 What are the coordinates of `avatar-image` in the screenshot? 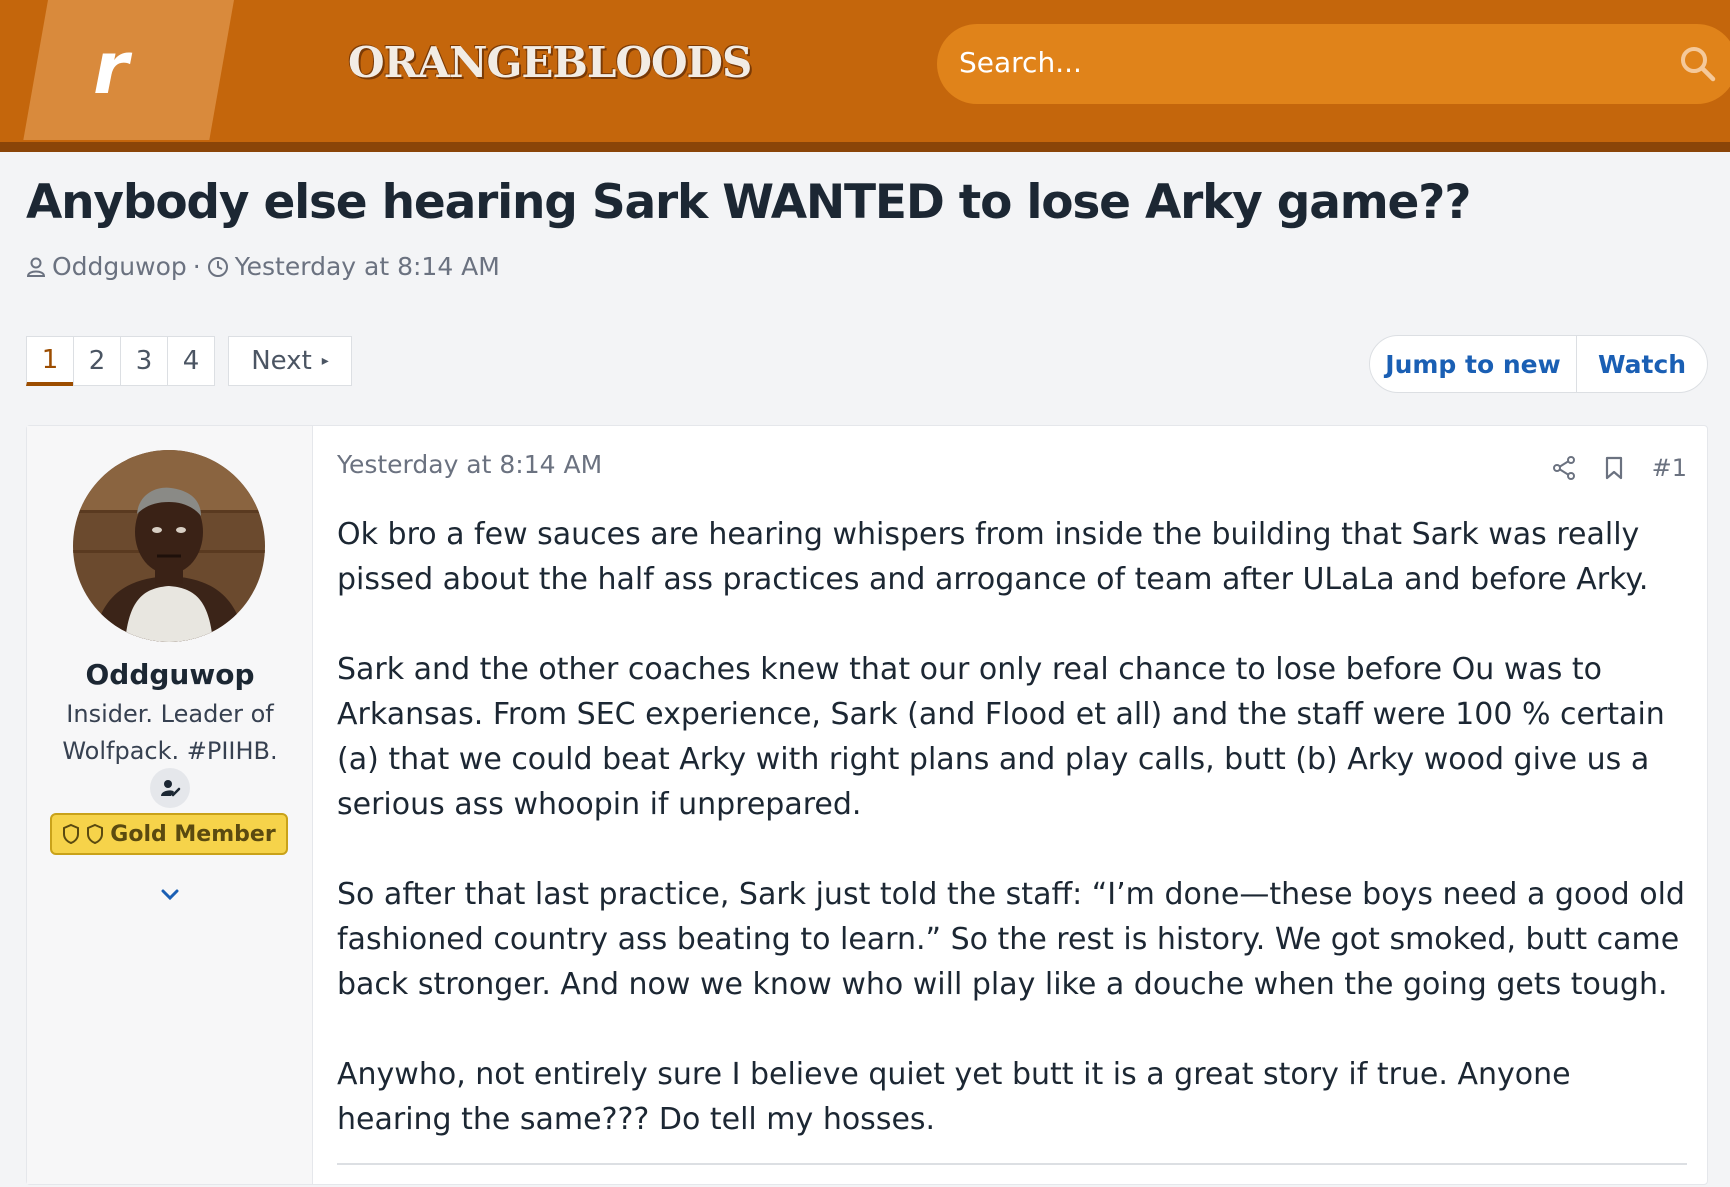 It's located at (169, 546).